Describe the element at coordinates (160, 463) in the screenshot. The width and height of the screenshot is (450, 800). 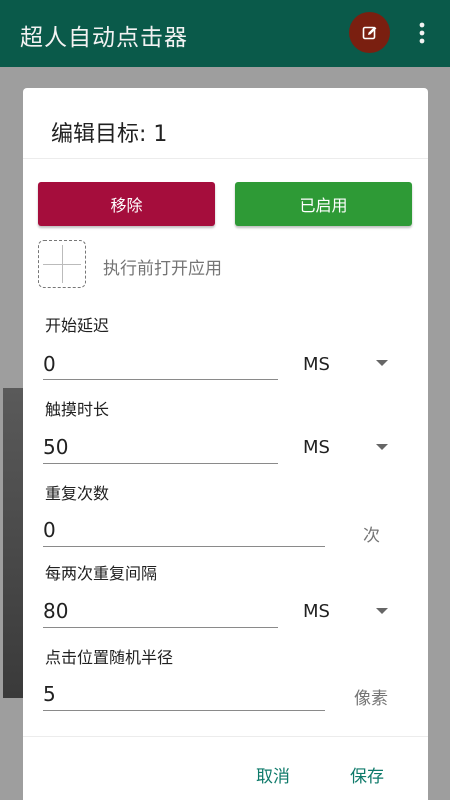
I see `touch-duration-underline` at that location.